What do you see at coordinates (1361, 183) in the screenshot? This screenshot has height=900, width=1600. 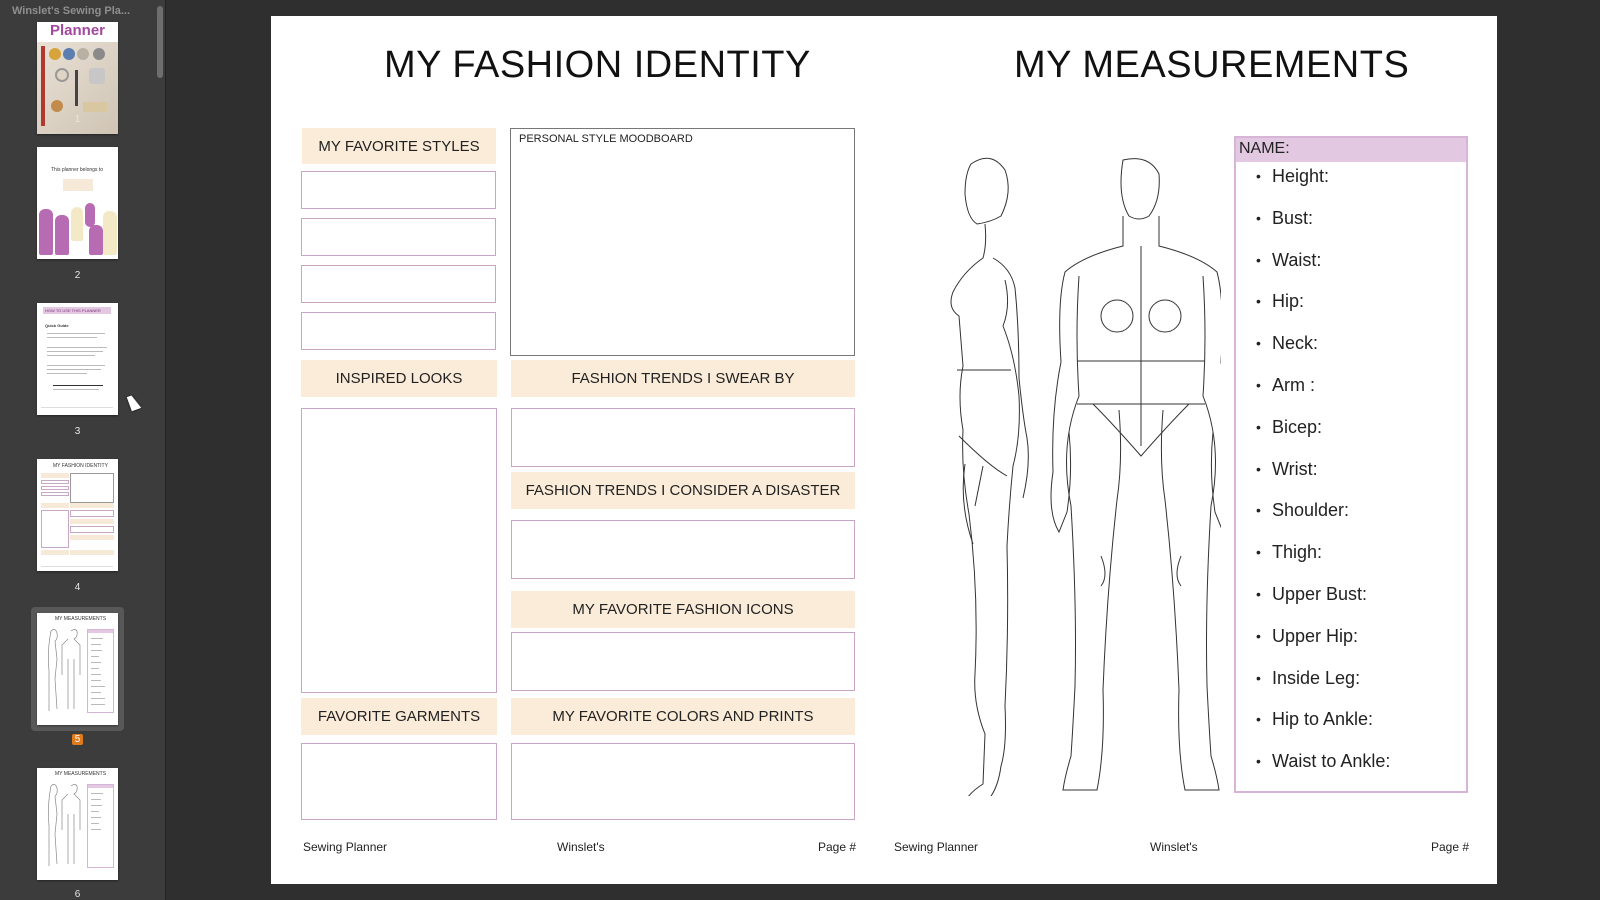 I see `measurement-item: • Height:` at bounding box center [1361, 183].